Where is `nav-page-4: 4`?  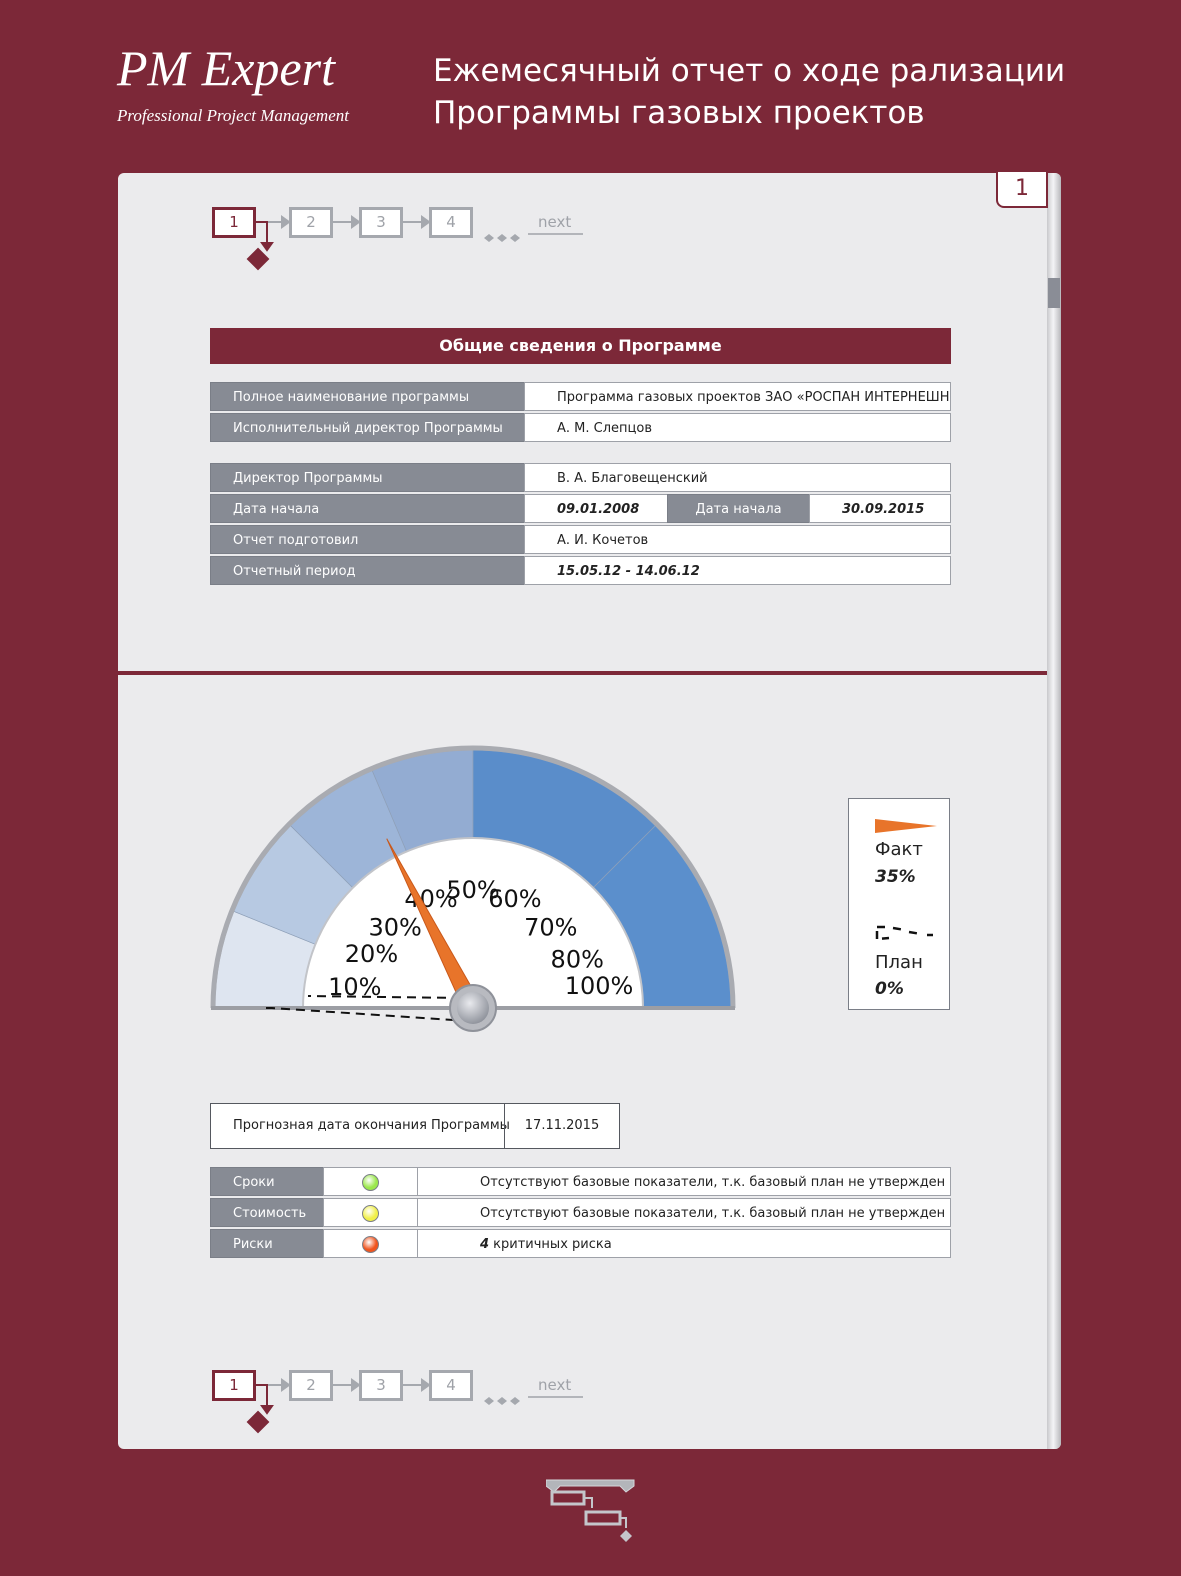 nav-page-4: 4 is located at coordinates (451, 222).